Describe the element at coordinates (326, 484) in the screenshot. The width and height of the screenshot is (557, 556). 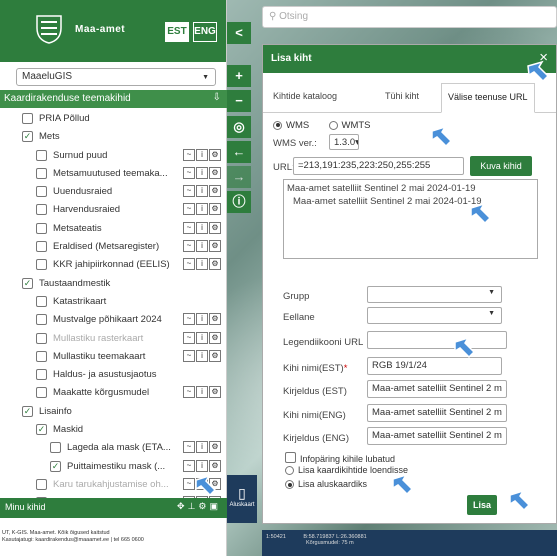
I see `basemap-option: Lisa aluskaardiks` at that location.